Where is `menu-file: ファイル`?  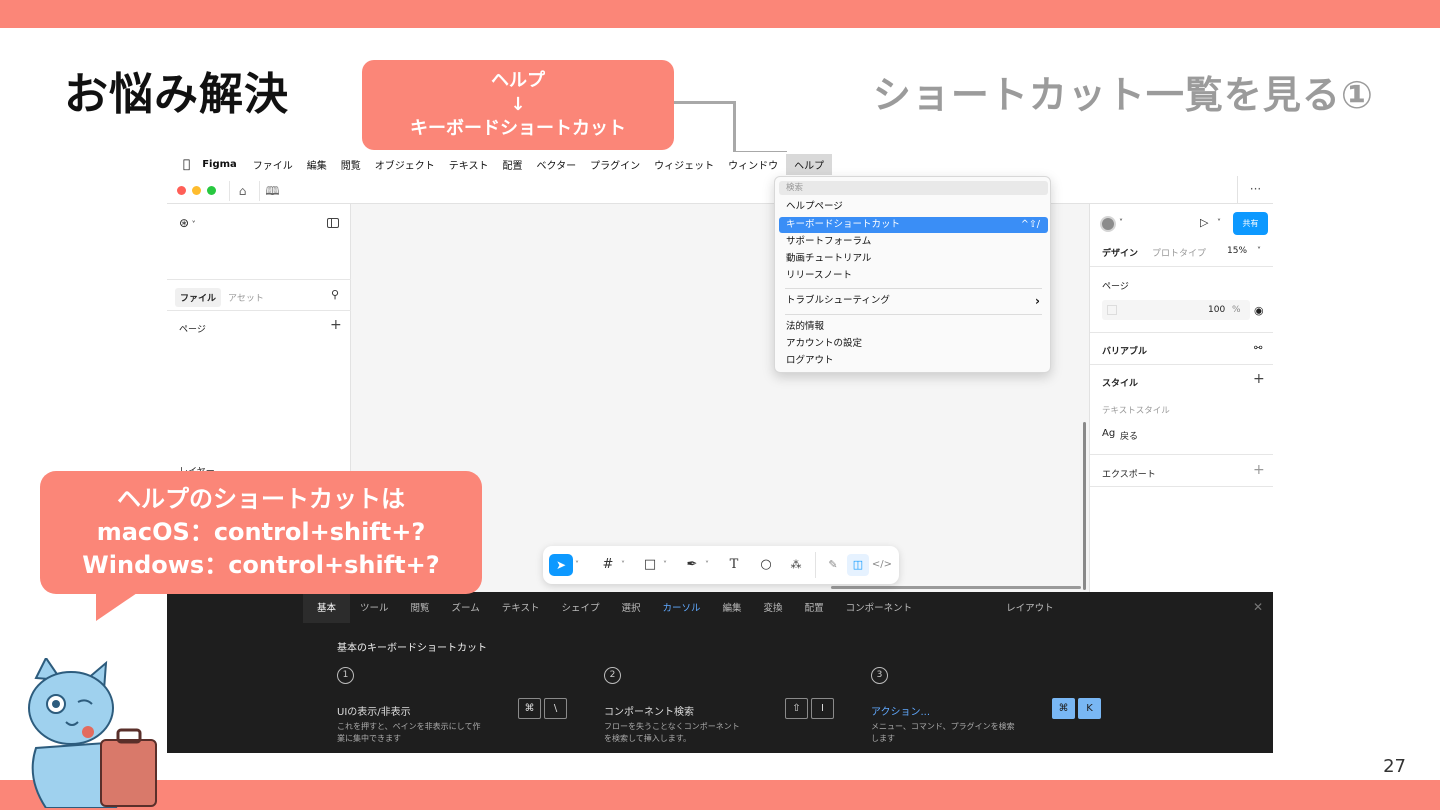
menu-file: ファイル is located at coordinates (273, 164).